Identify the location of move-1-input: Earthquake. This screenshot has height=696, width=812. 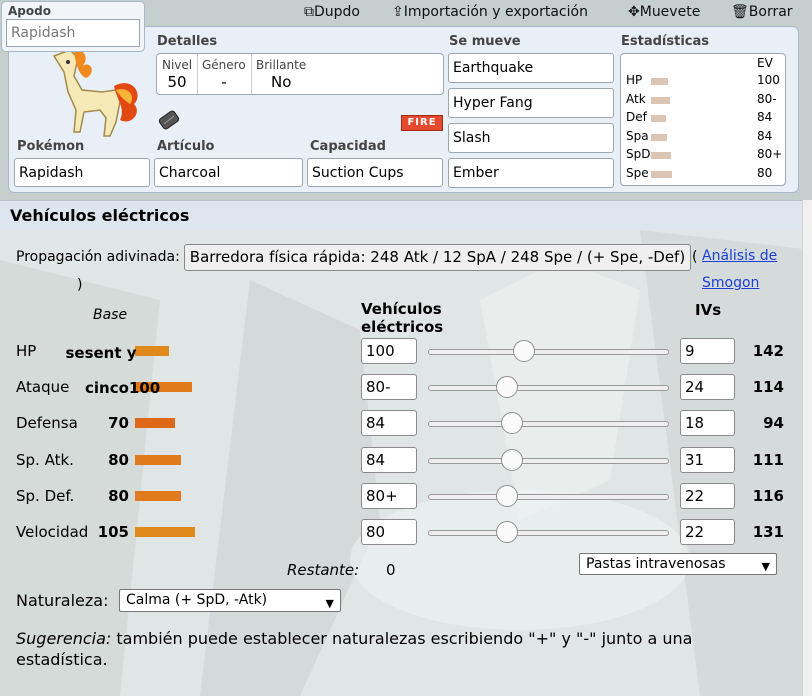
(531, 68).